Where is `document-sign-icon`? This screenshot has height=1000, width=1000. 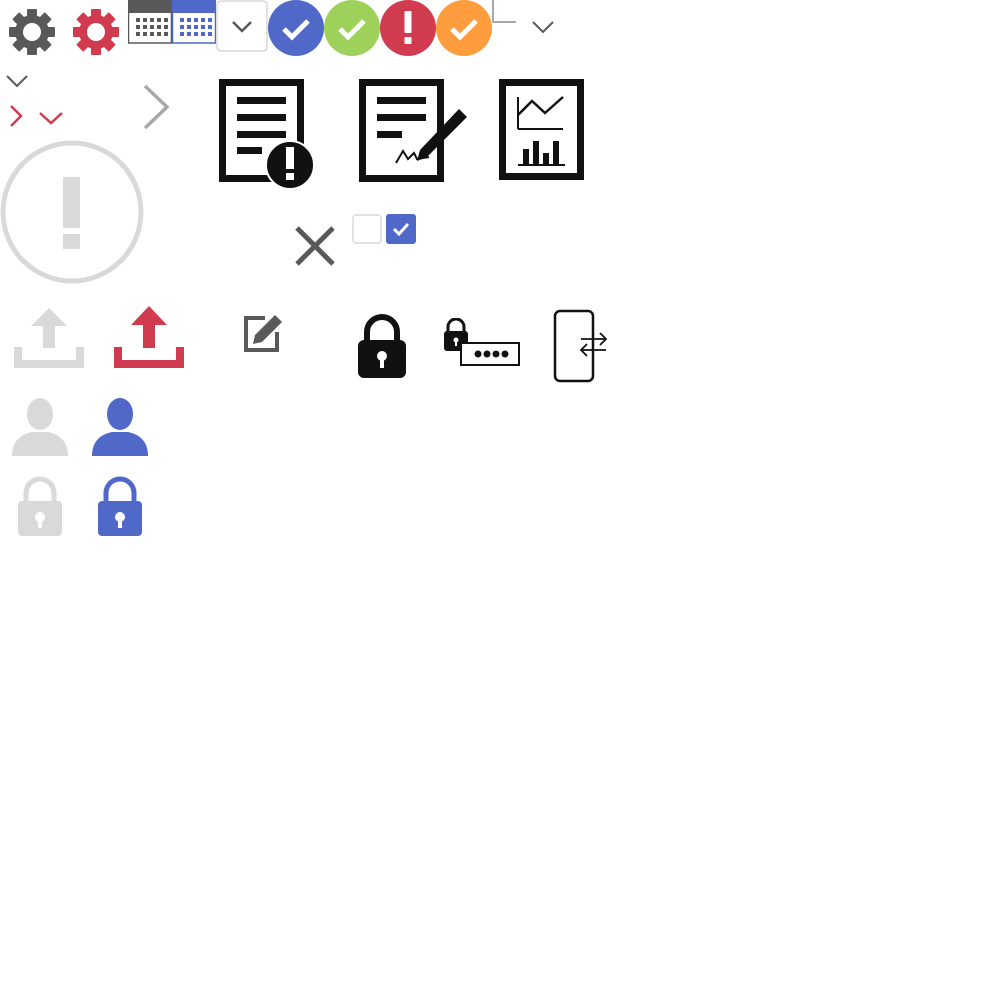 document-sign-icon is located at coordinates (415, 131).